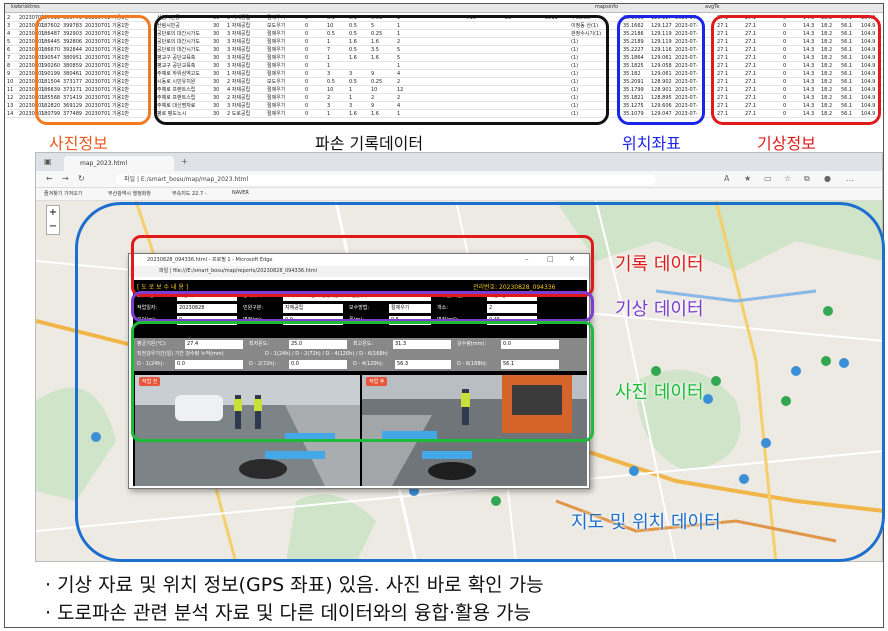 The width and height of the screenshot is (888, 631). Describe the element at coordinates (796, 70) in the screenshot. I see `weather-info-highlight` at that location.